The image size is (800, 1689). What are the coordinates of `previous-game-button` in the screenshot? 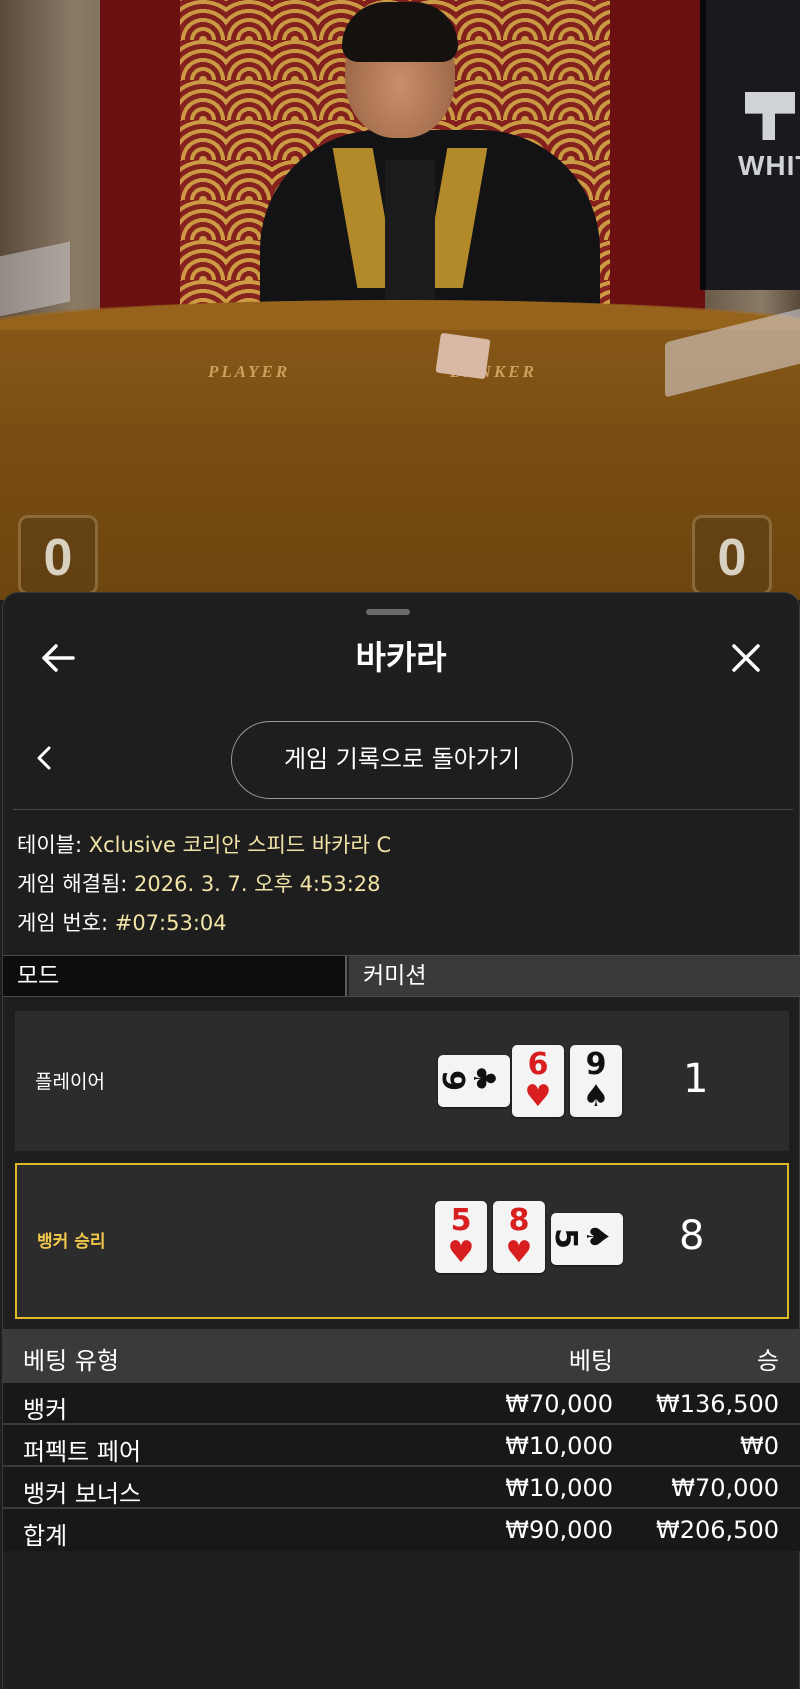 It's located at (45, 758).